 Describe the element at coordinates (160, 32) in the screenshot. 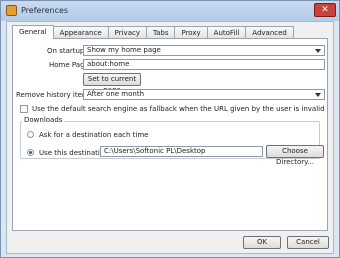

I see `tab-tabs: Tabs` at that location.